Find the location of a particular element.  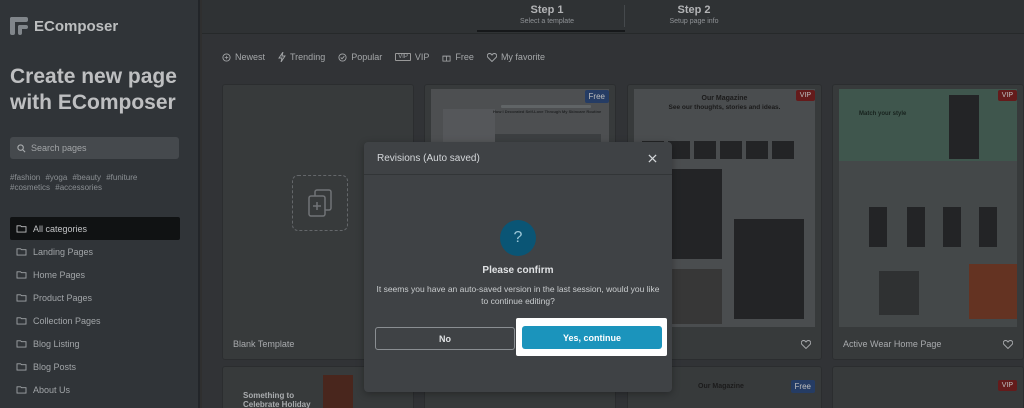

modal-header: Revisions (Auto saved) is located at coordinates (518, 158).